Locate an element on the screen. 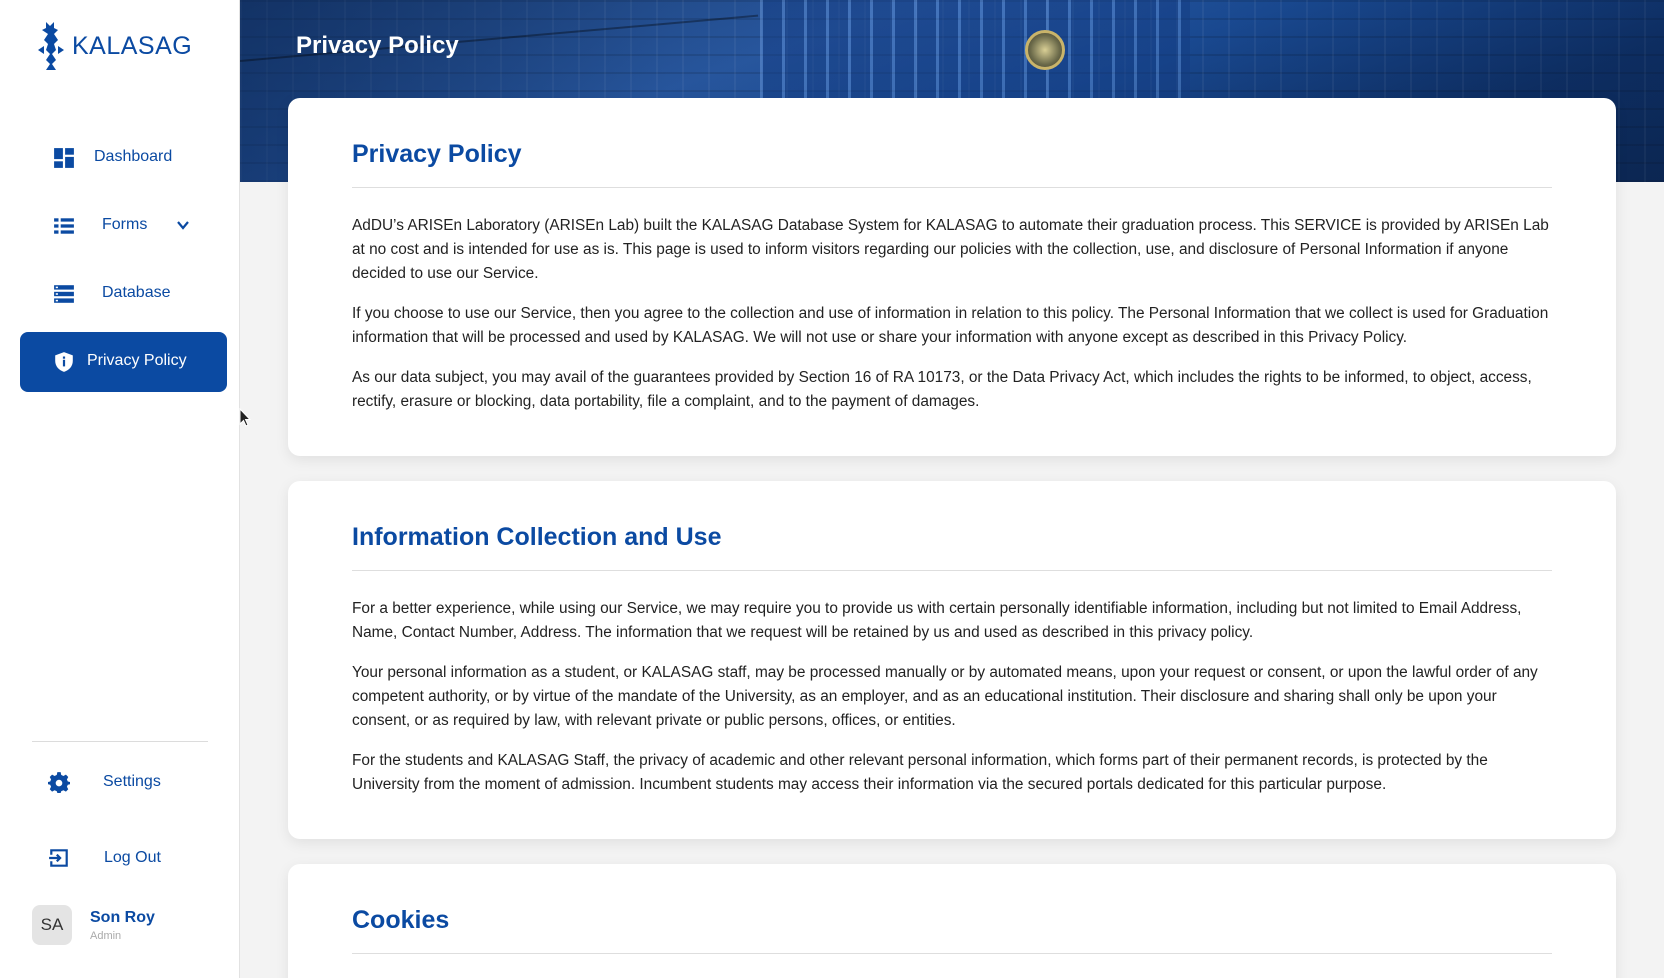 The image size is (1664, 978). user-name: Son Roy is located at coordinates (122, 917).